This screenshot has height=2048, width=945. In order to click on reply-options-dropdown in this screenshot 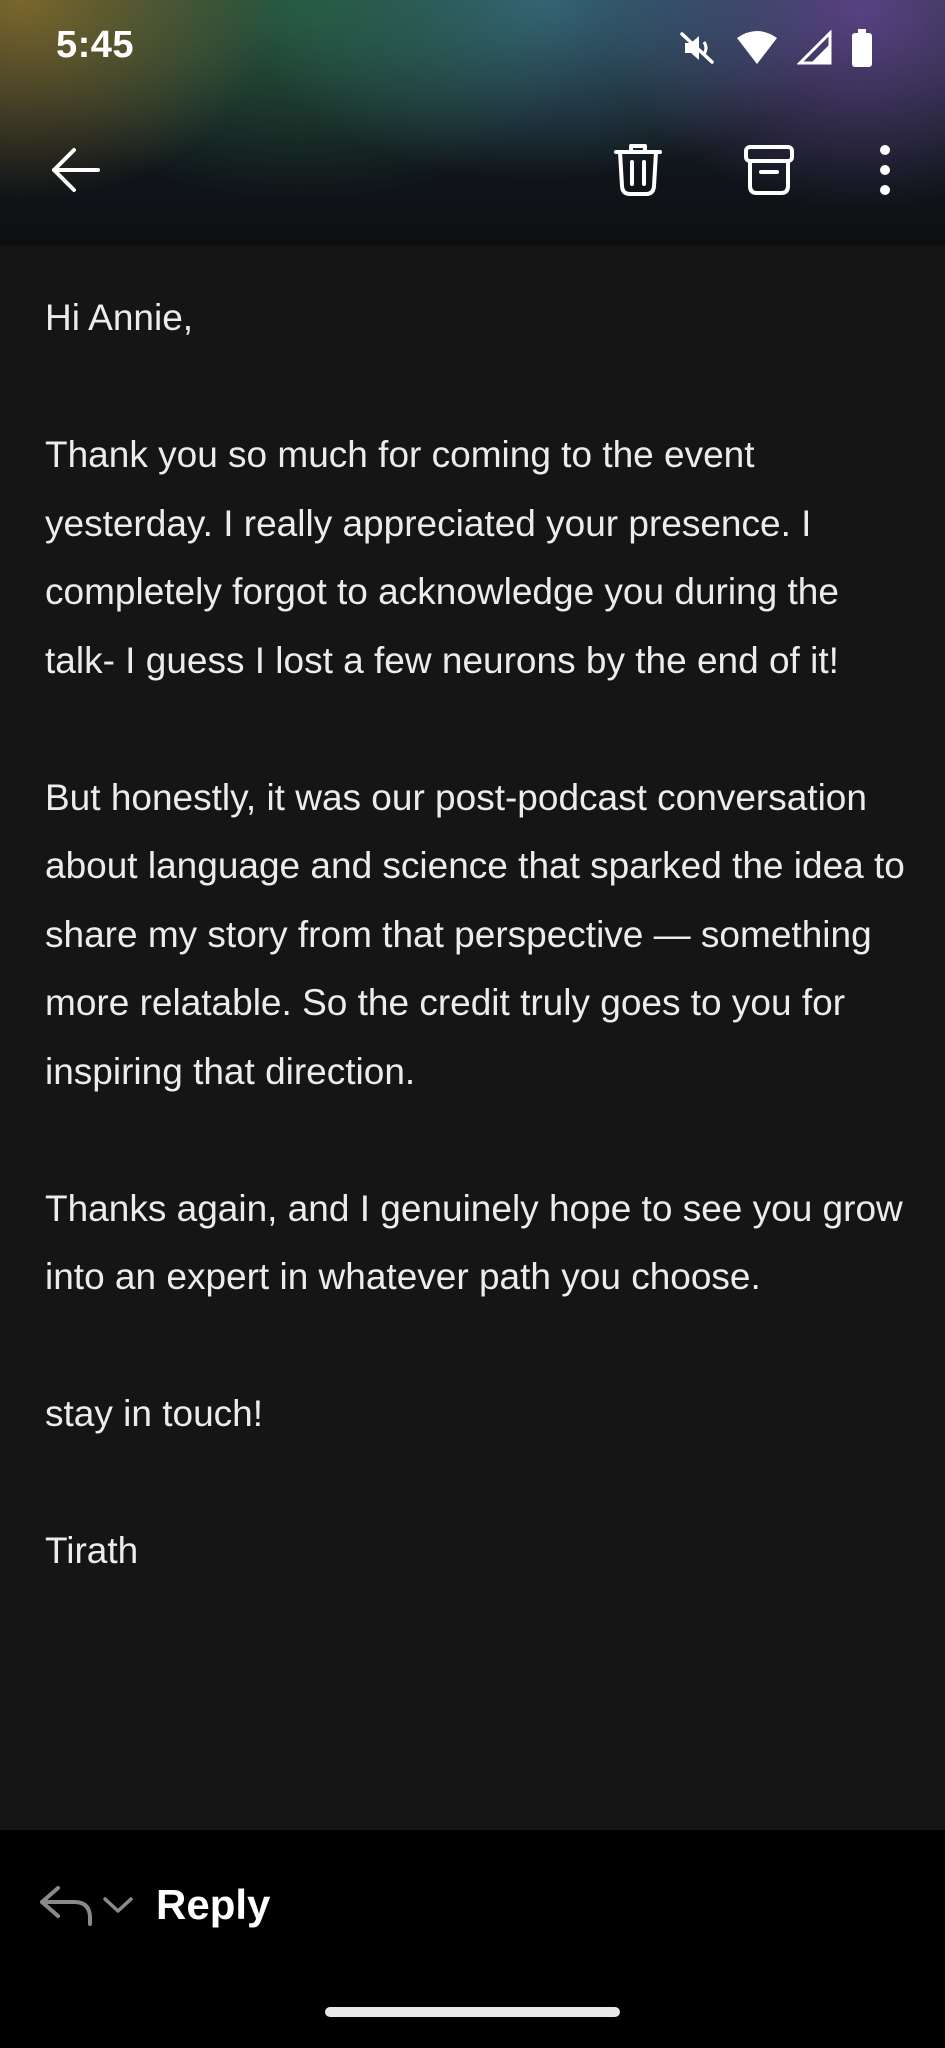, I will do `click(118, 1905)`.